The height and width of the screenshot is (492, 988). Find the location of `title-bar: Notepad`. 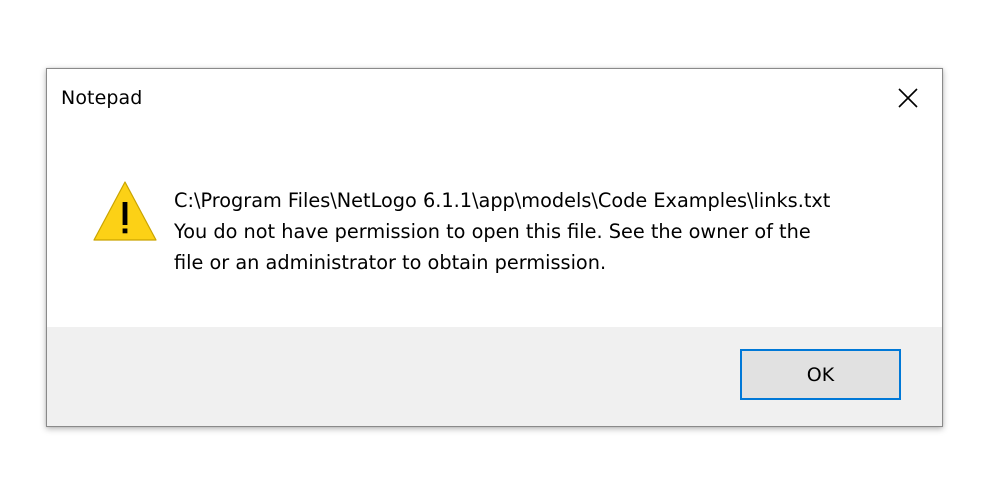

title-bar: Notepad is located at coordinates (494, 99).